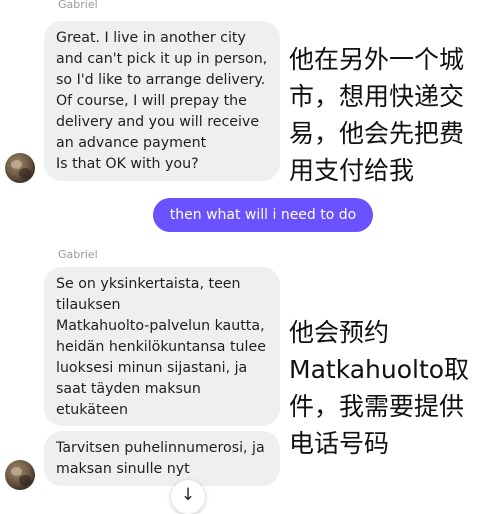 The image size is (496, 514). What do you see at coordinates (379, 388) in the screenshot?
I see `annotation-text: 他会预约 Matkahuolto取 件，我需要提供 电话号码` at bounding box center [379, 388].